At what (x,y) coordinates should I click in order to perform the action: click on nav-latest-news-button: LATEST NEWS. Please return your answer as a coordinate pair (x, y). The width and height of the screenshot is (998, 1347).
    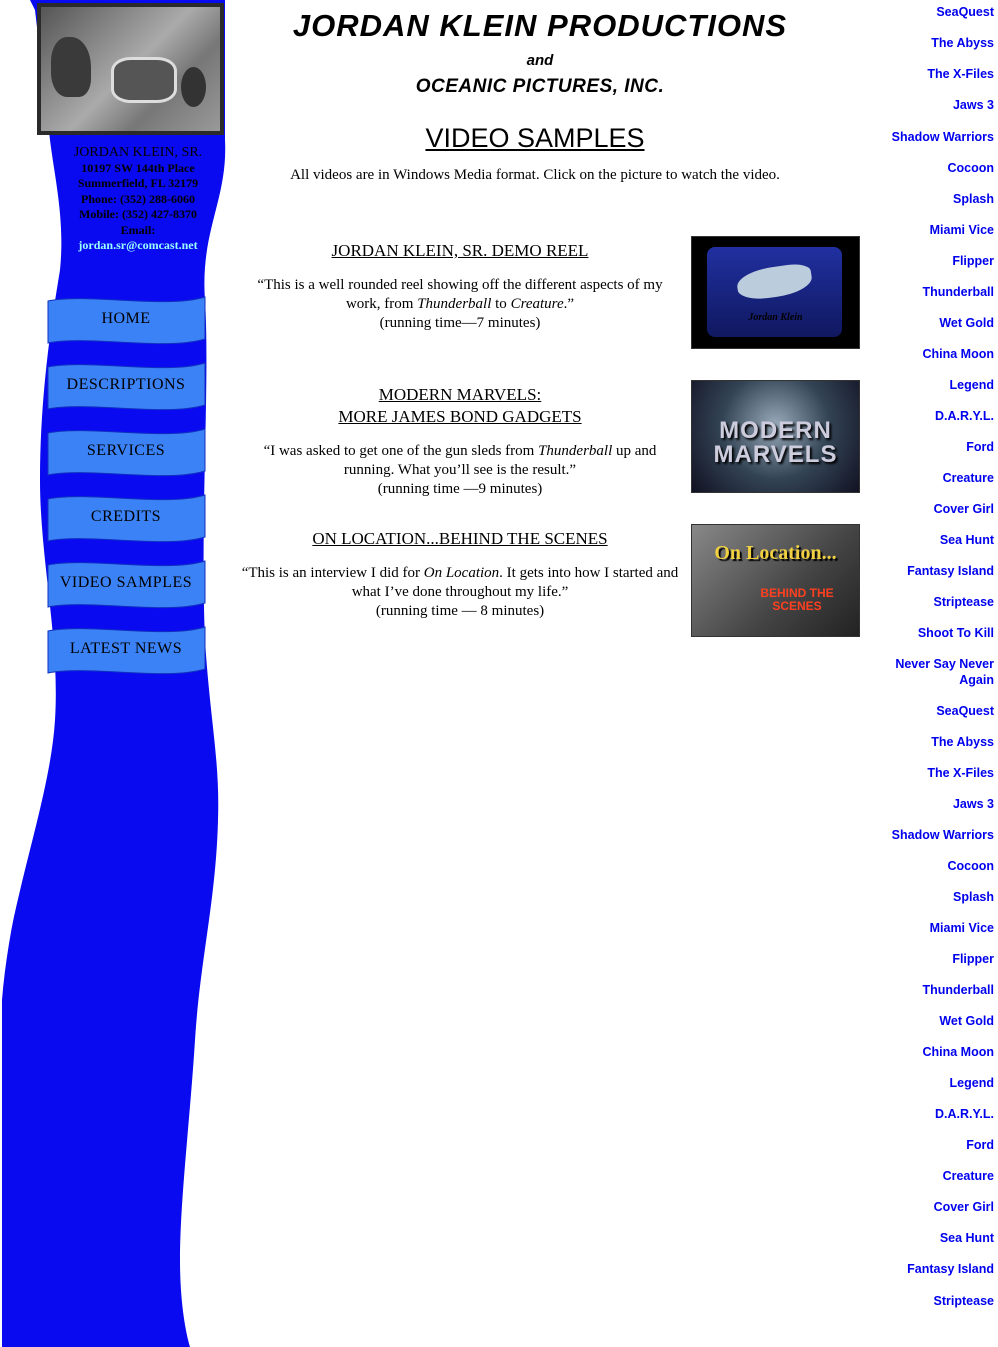
    Looking at the image, I should click on (126, 650).